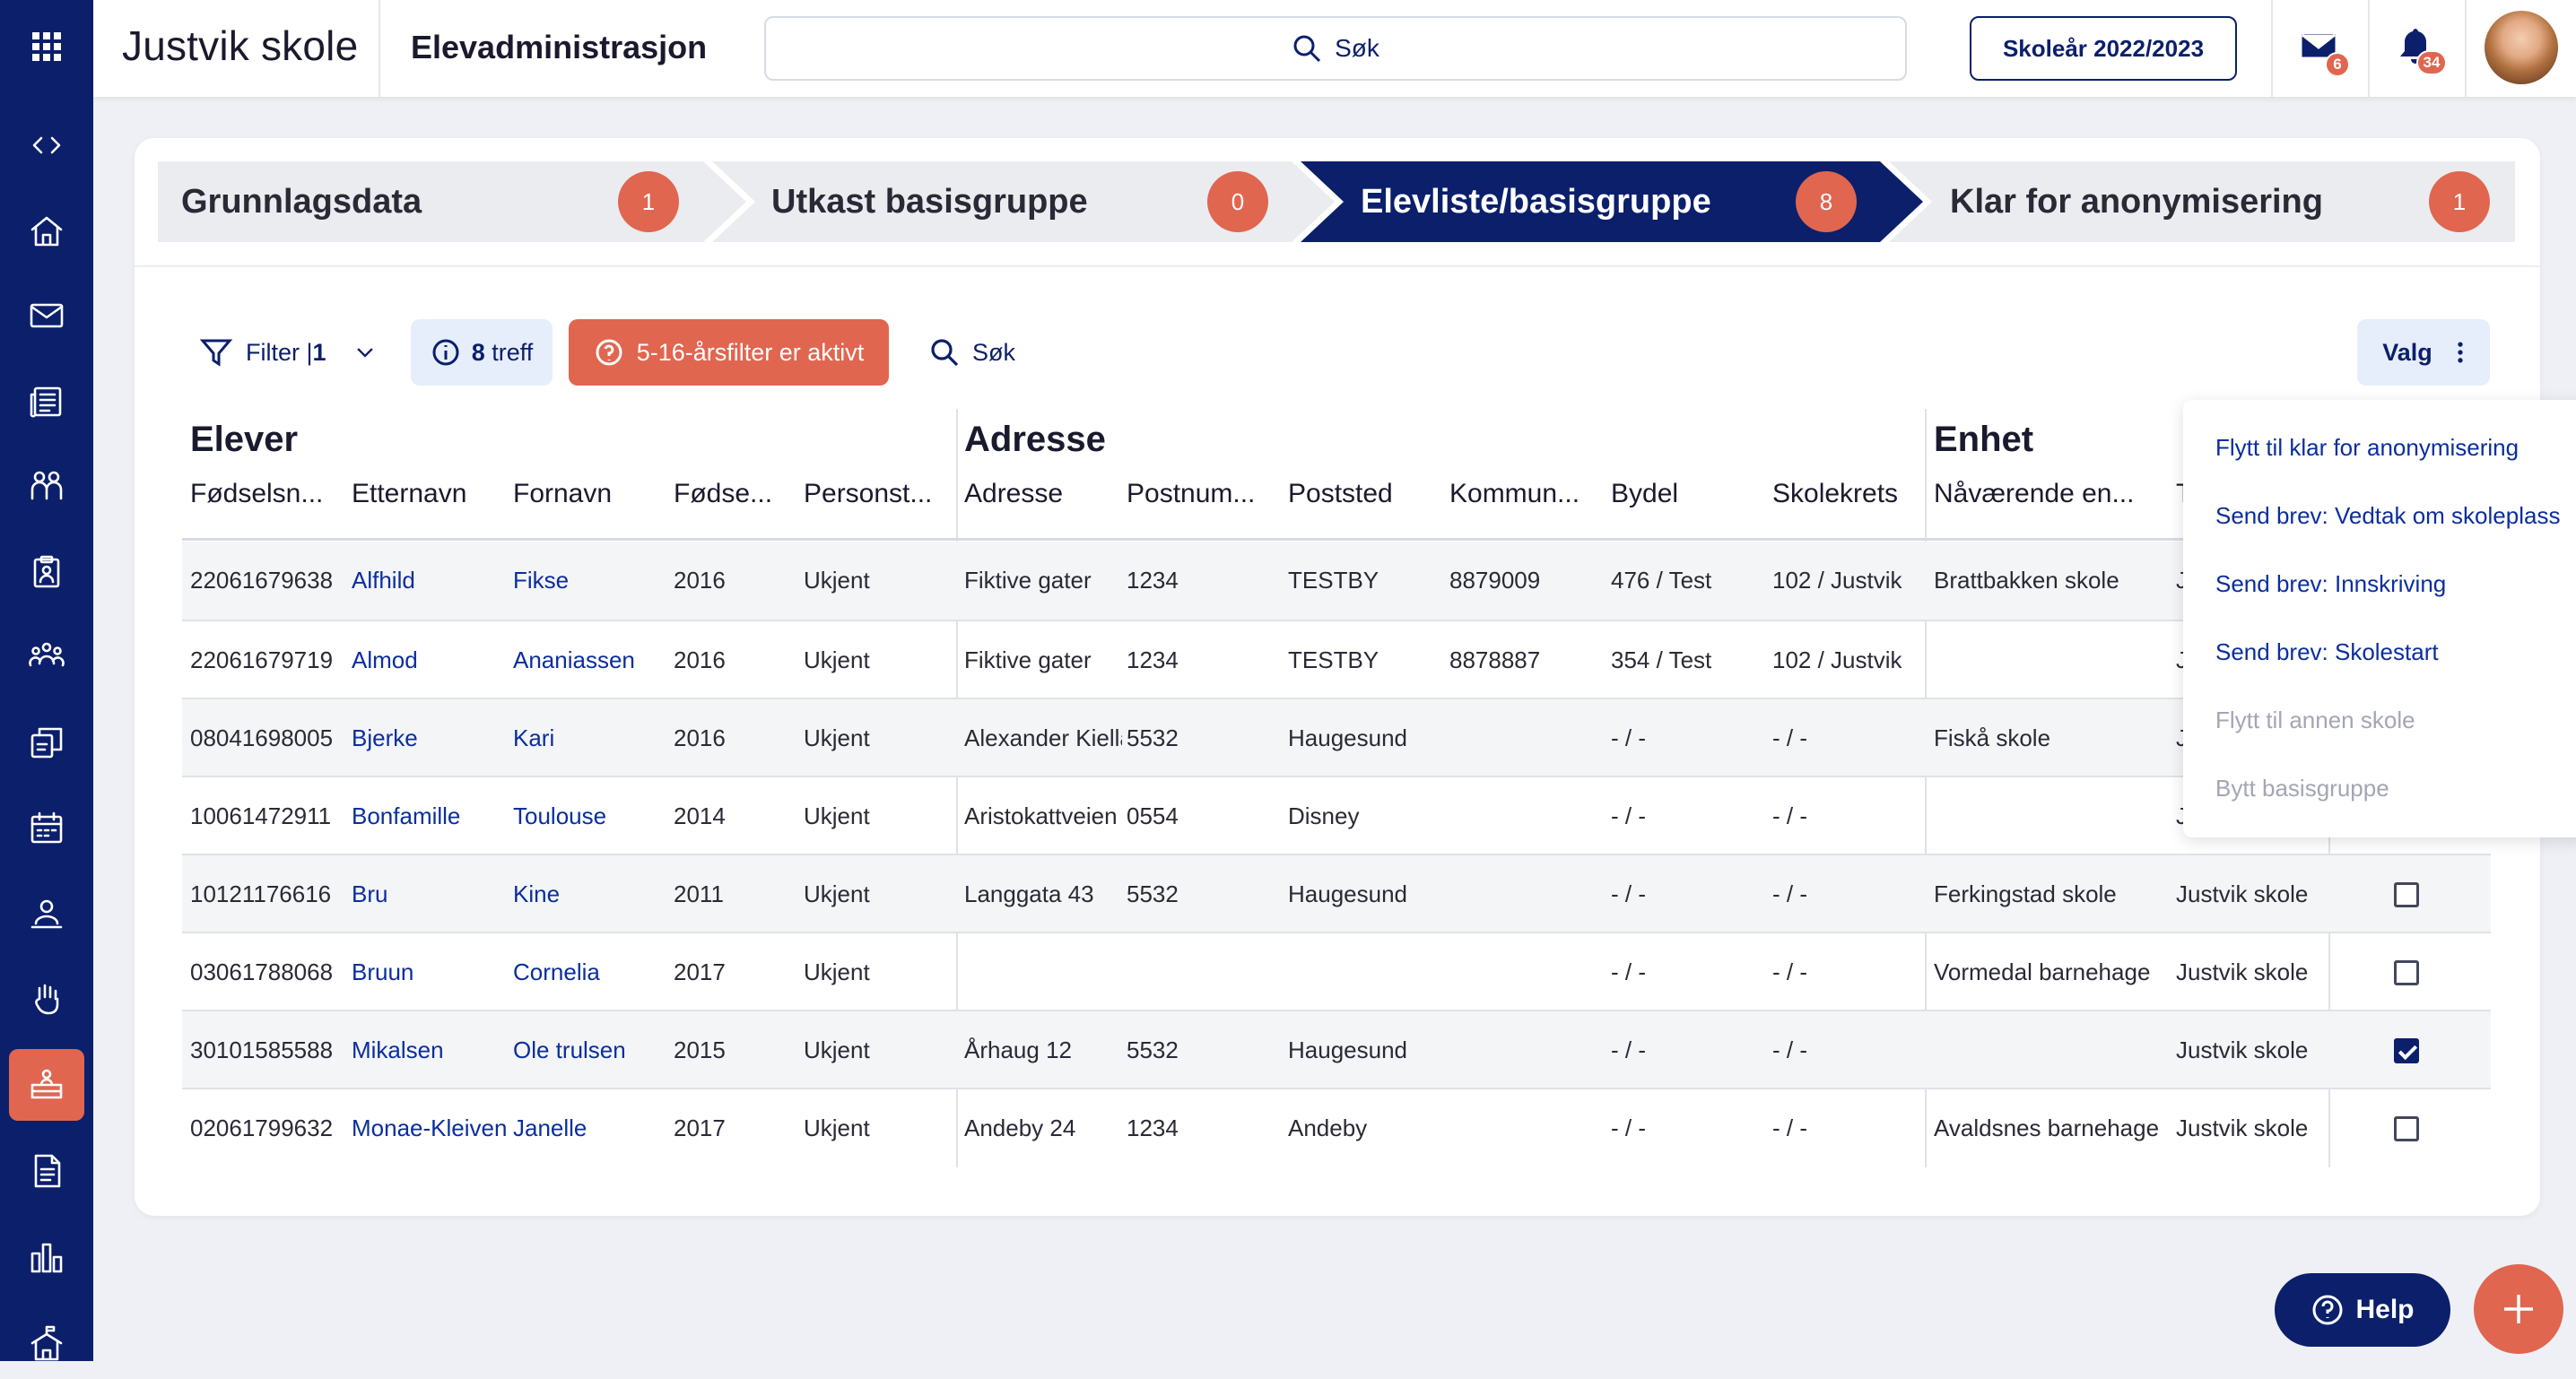 This screenshot has width=2576, height=1379. What do you see at coordinates (46, 1343) in the screenshot?
I see `school-icon` at bounding box center [46, 1343].